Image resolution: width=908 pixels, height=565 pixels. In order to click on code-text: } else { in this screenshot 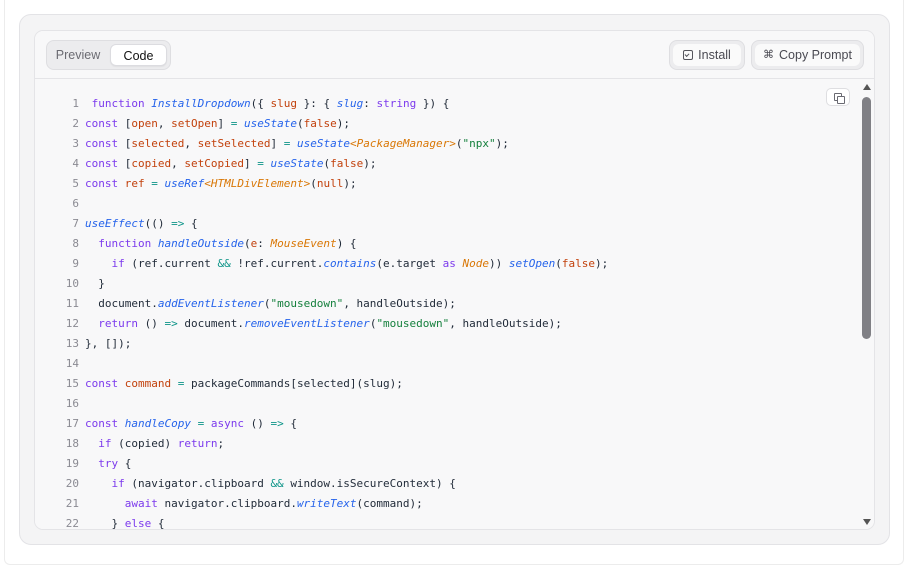, I will do `click(122, 522)`.